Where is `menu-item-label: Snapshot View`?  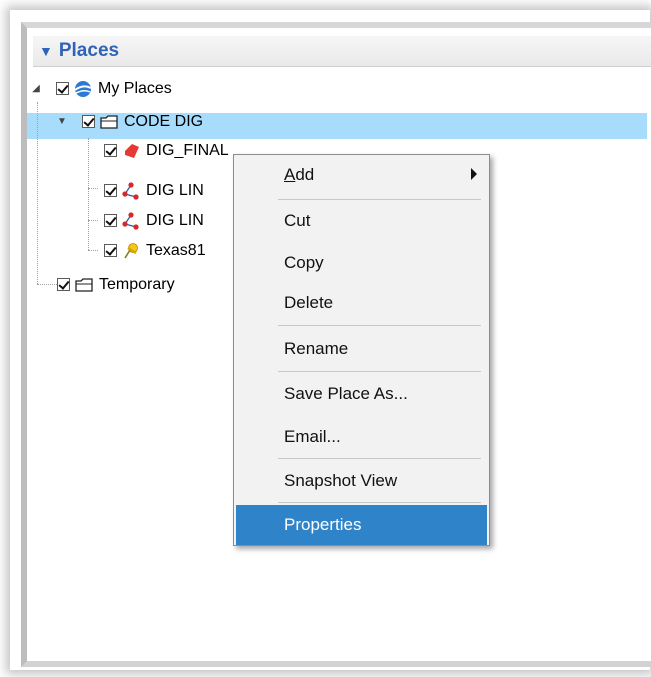 menu-item-label: Snapshot View is located at coordinates (341, 480).